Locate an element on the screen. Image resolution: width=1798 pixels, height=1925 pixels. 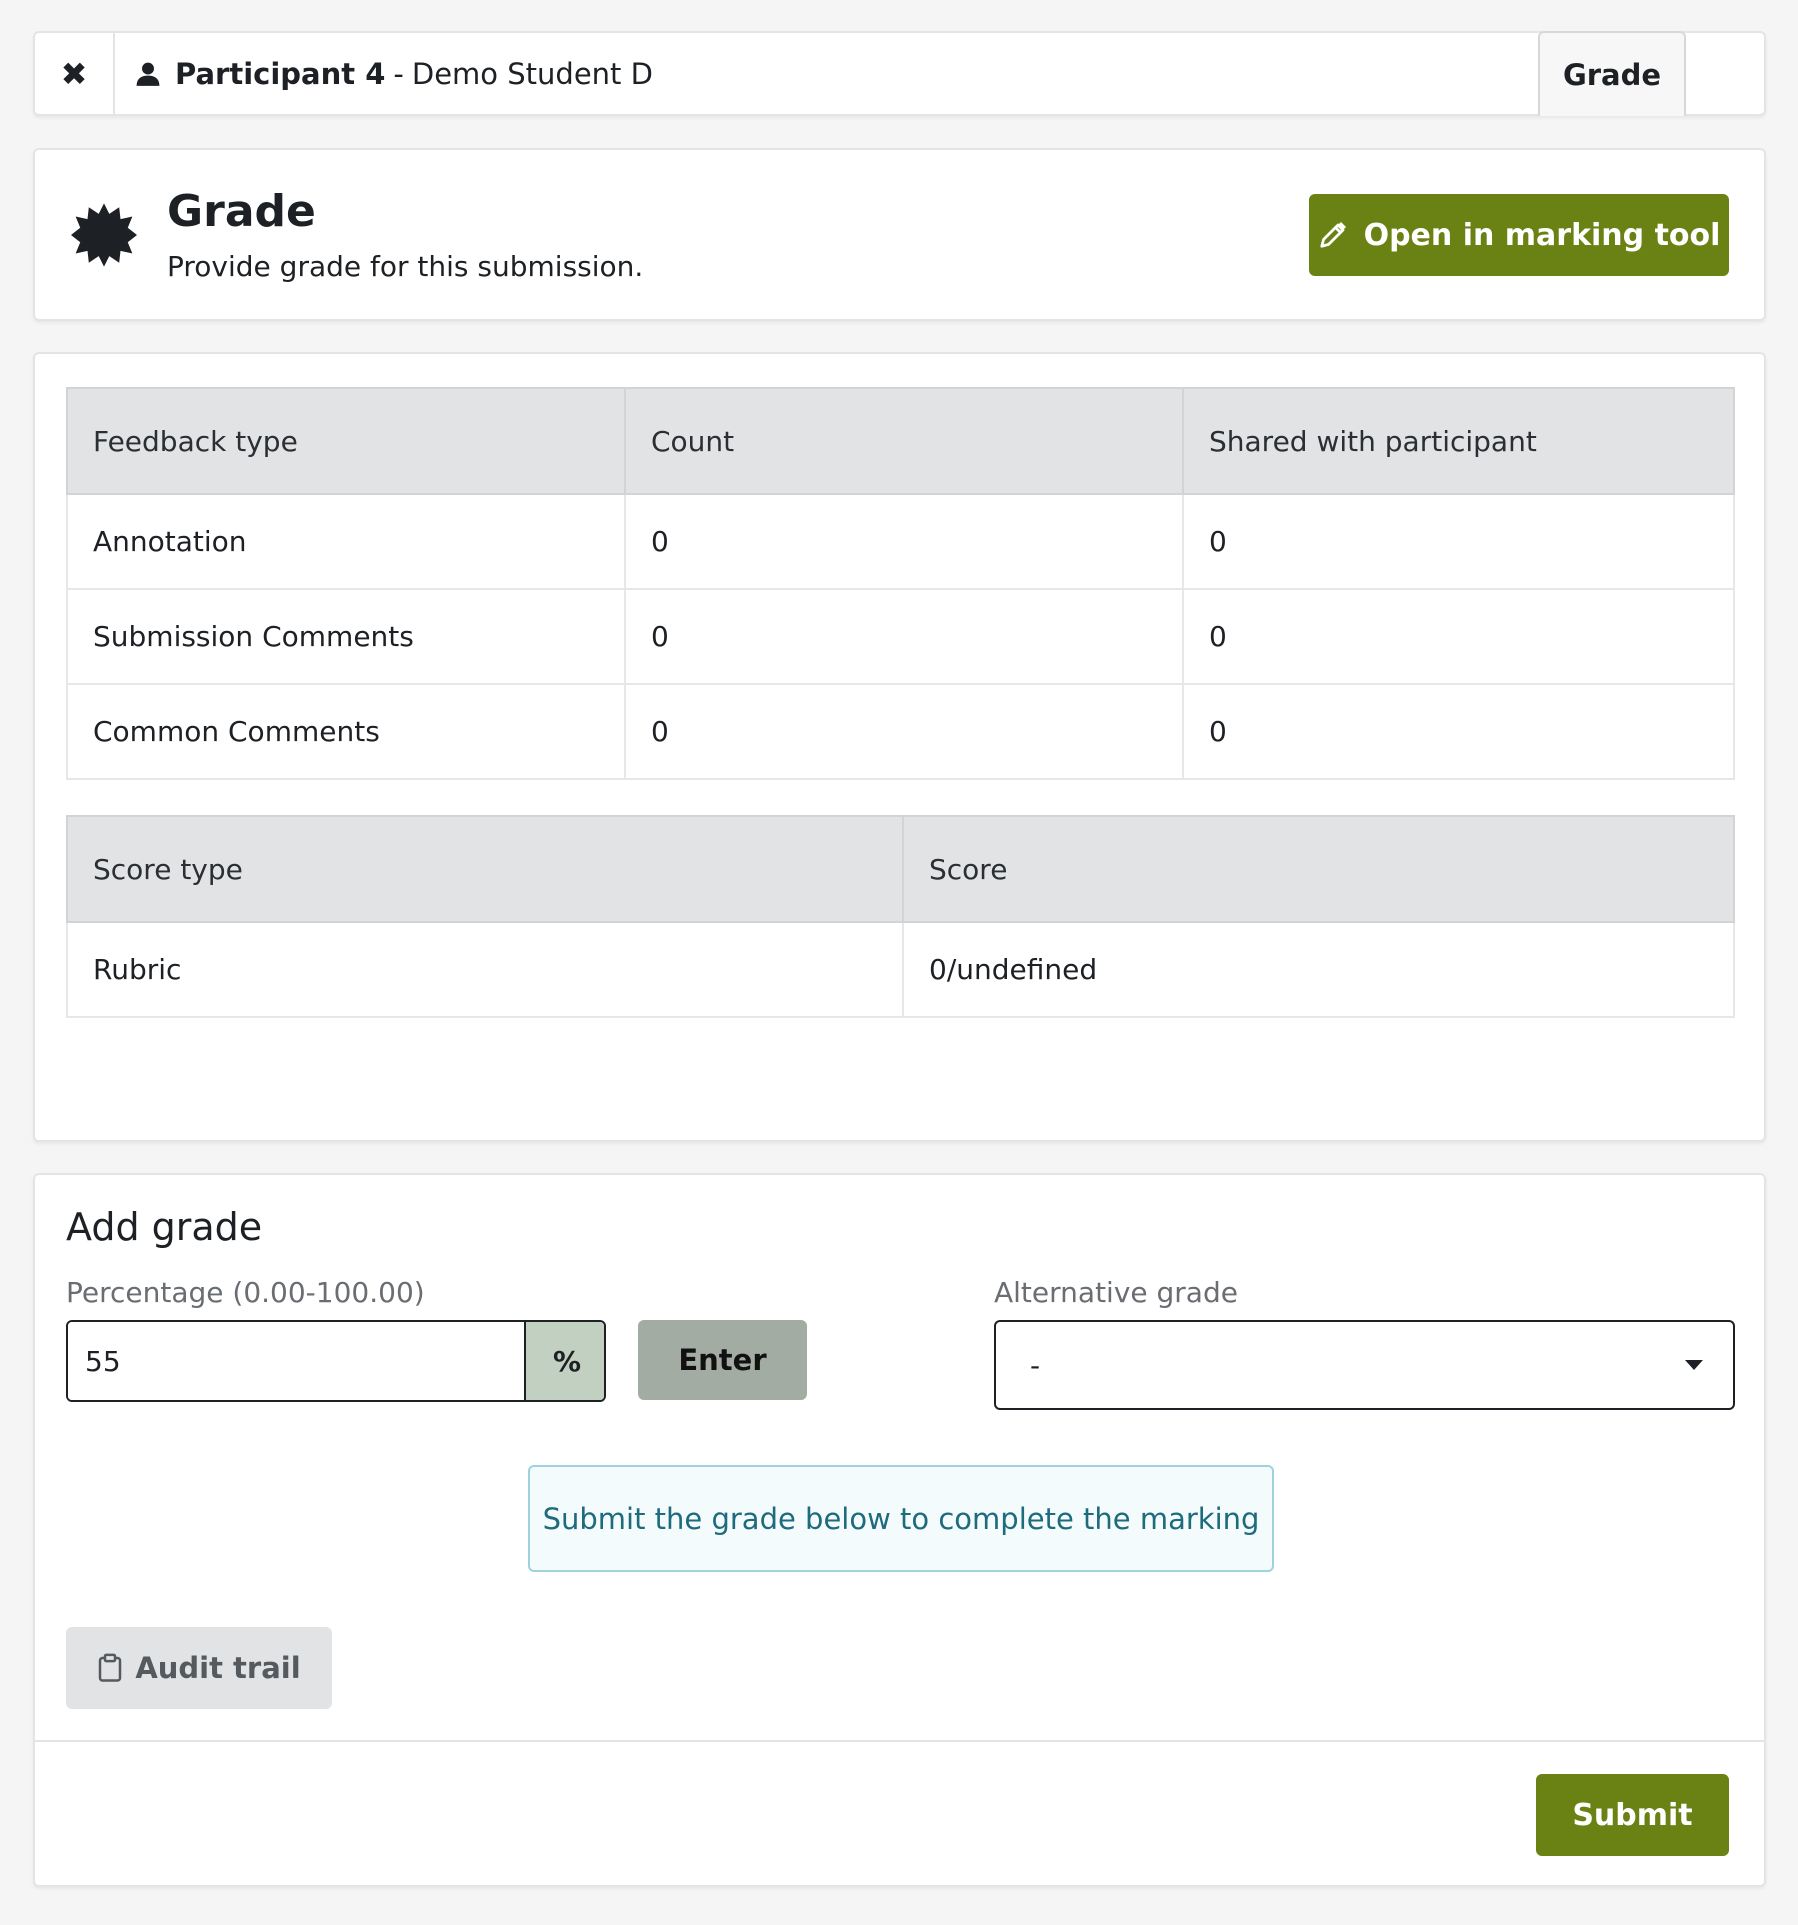
pencil-icon is located at coordinates (1332, 234).